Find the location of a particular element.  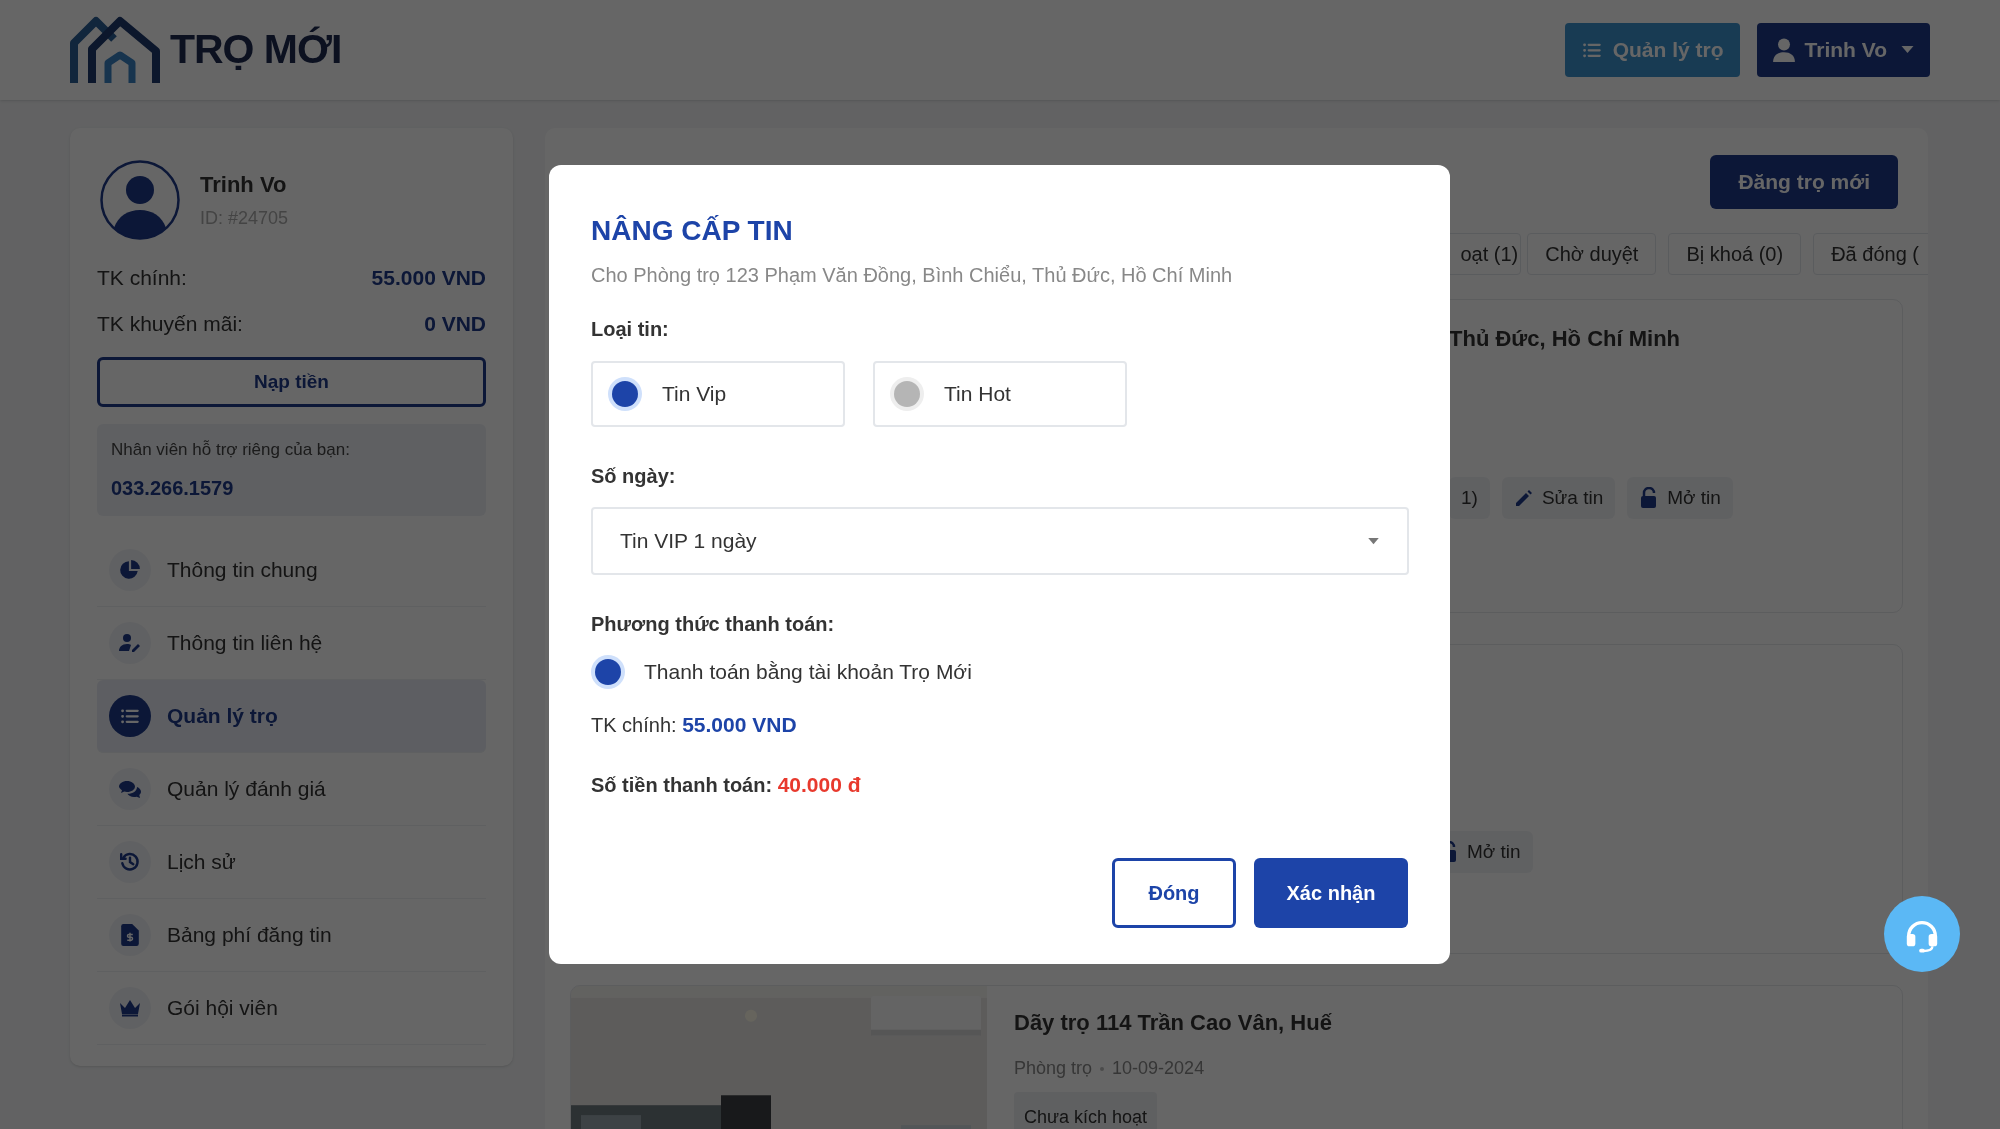

status-badge: Chưa kích hoạt is located at coordinates (1086, 1110).